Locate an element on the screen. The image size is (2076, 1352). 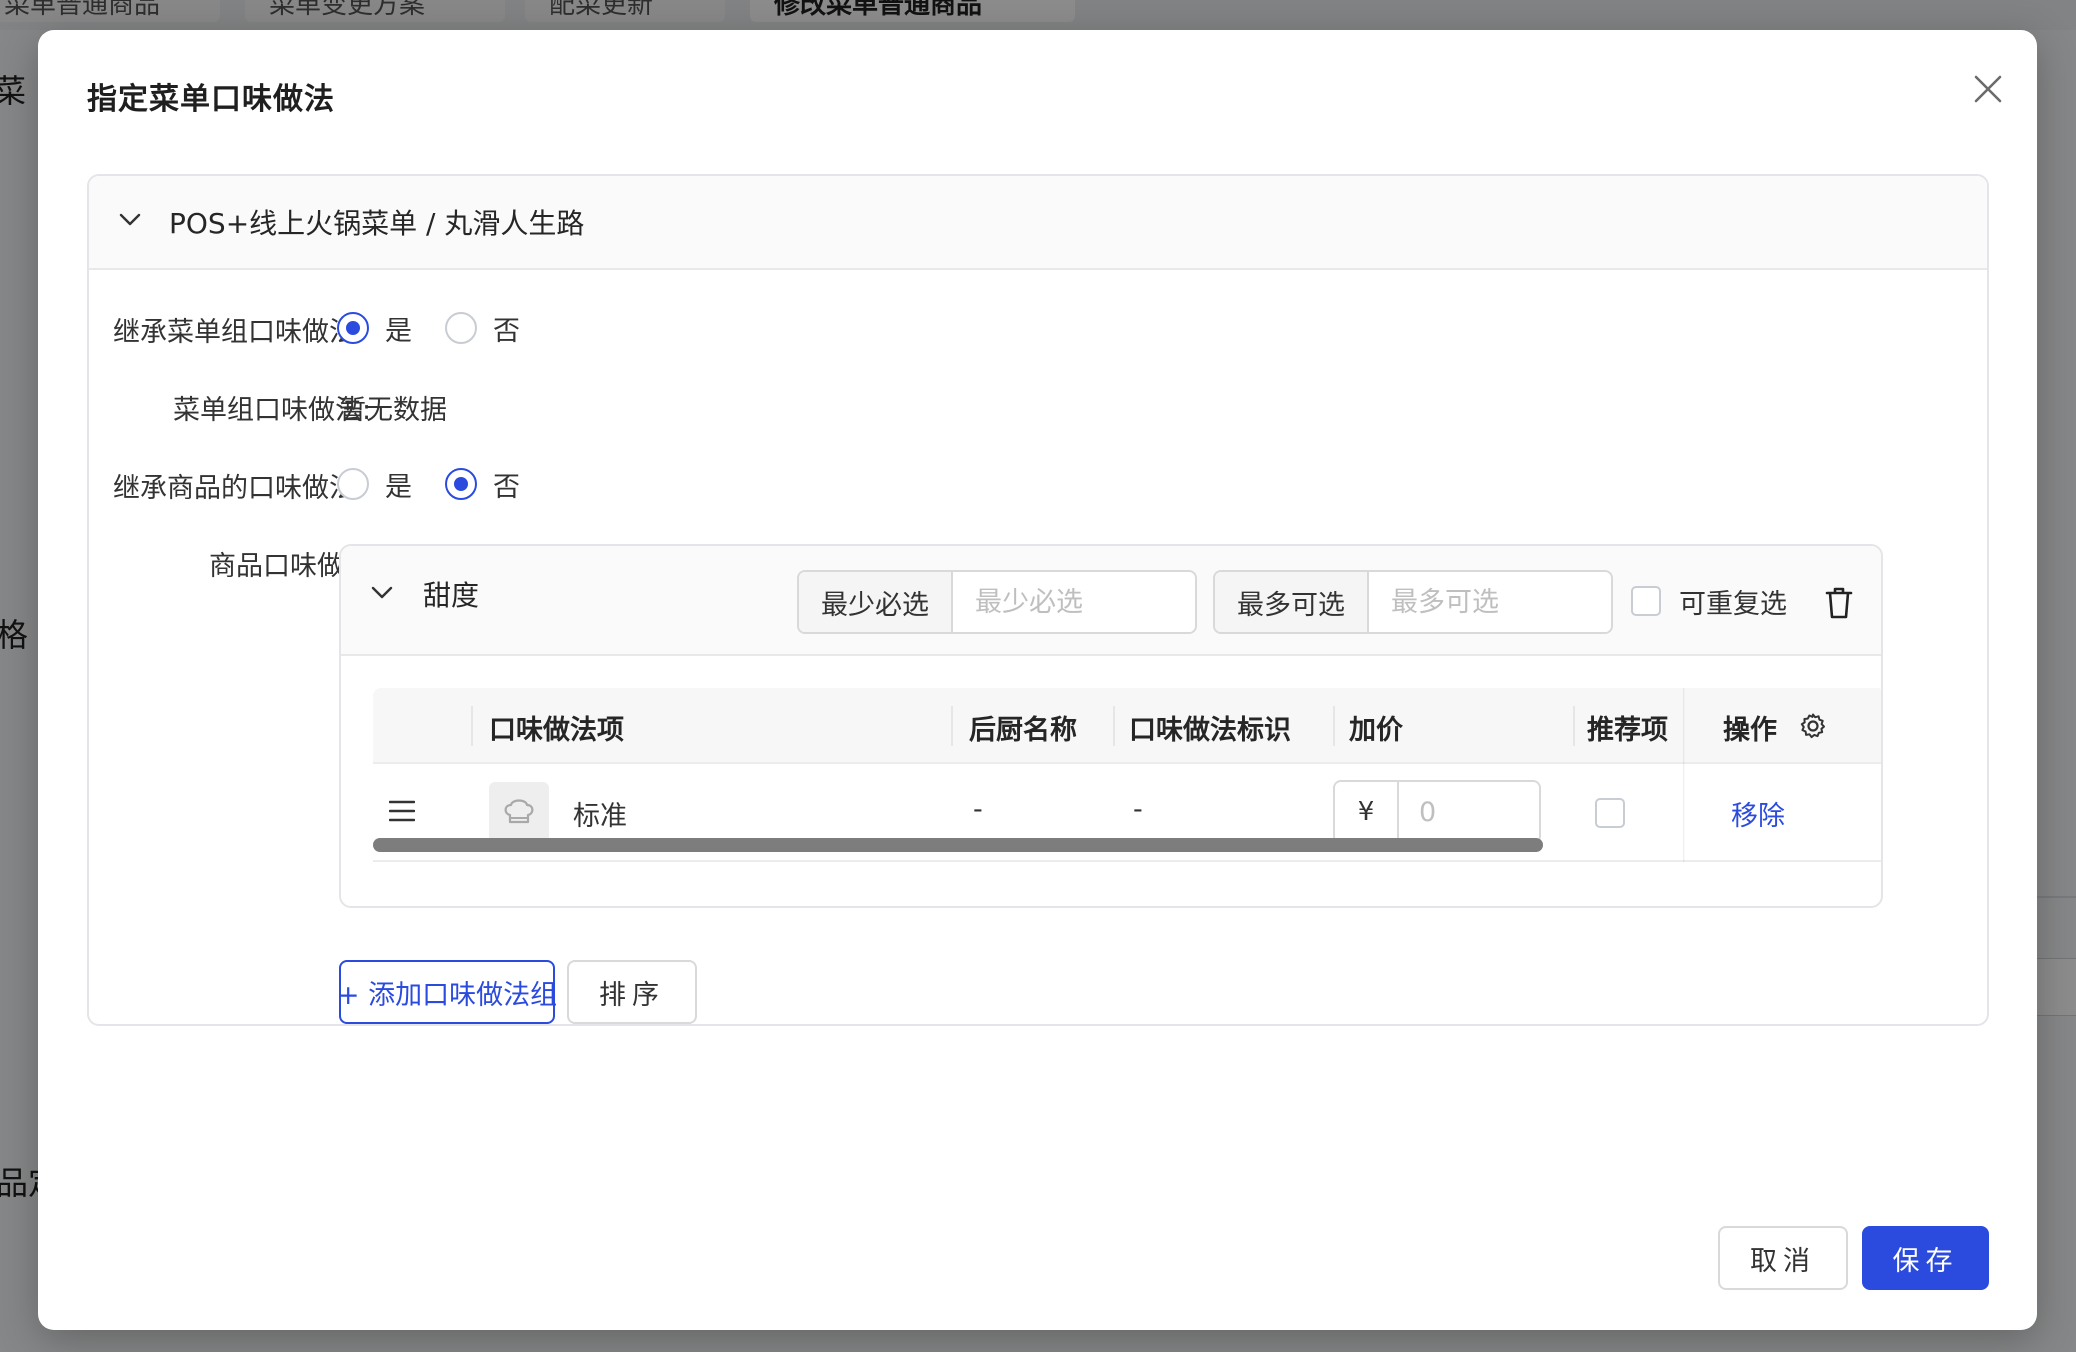
column-header-kitchen: 后厨名称 is located at coordinates (1023, 730).